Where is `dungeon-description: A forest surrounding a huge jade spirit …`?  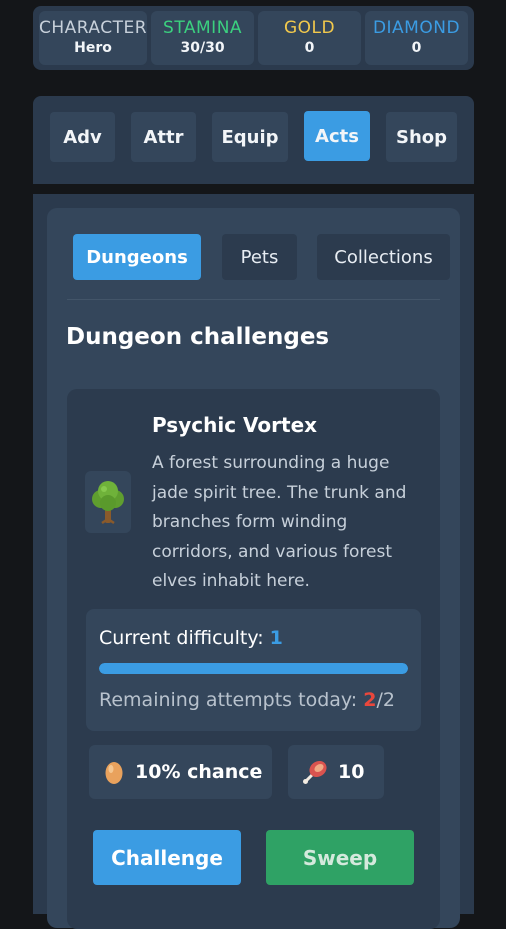
dungeon-description: A forest surrounding a huge jade spirit … is located at coordinates (279, 522).